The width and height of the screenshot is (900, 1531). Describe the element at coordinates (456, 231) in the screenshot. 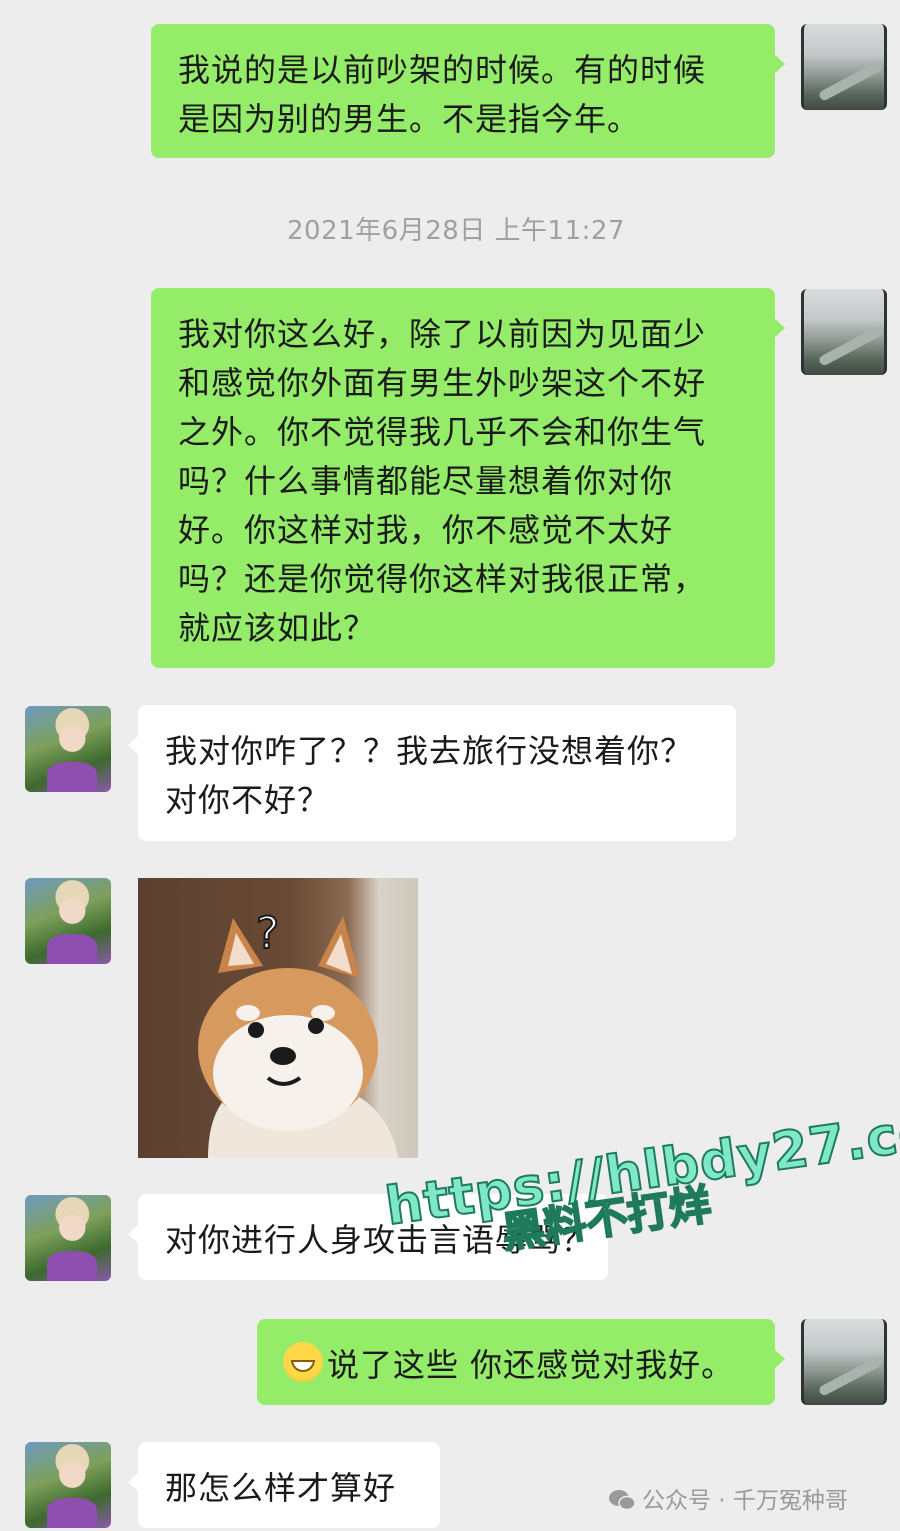

I see `timestamp: 2021年6月28日 上午11:27` at that location.